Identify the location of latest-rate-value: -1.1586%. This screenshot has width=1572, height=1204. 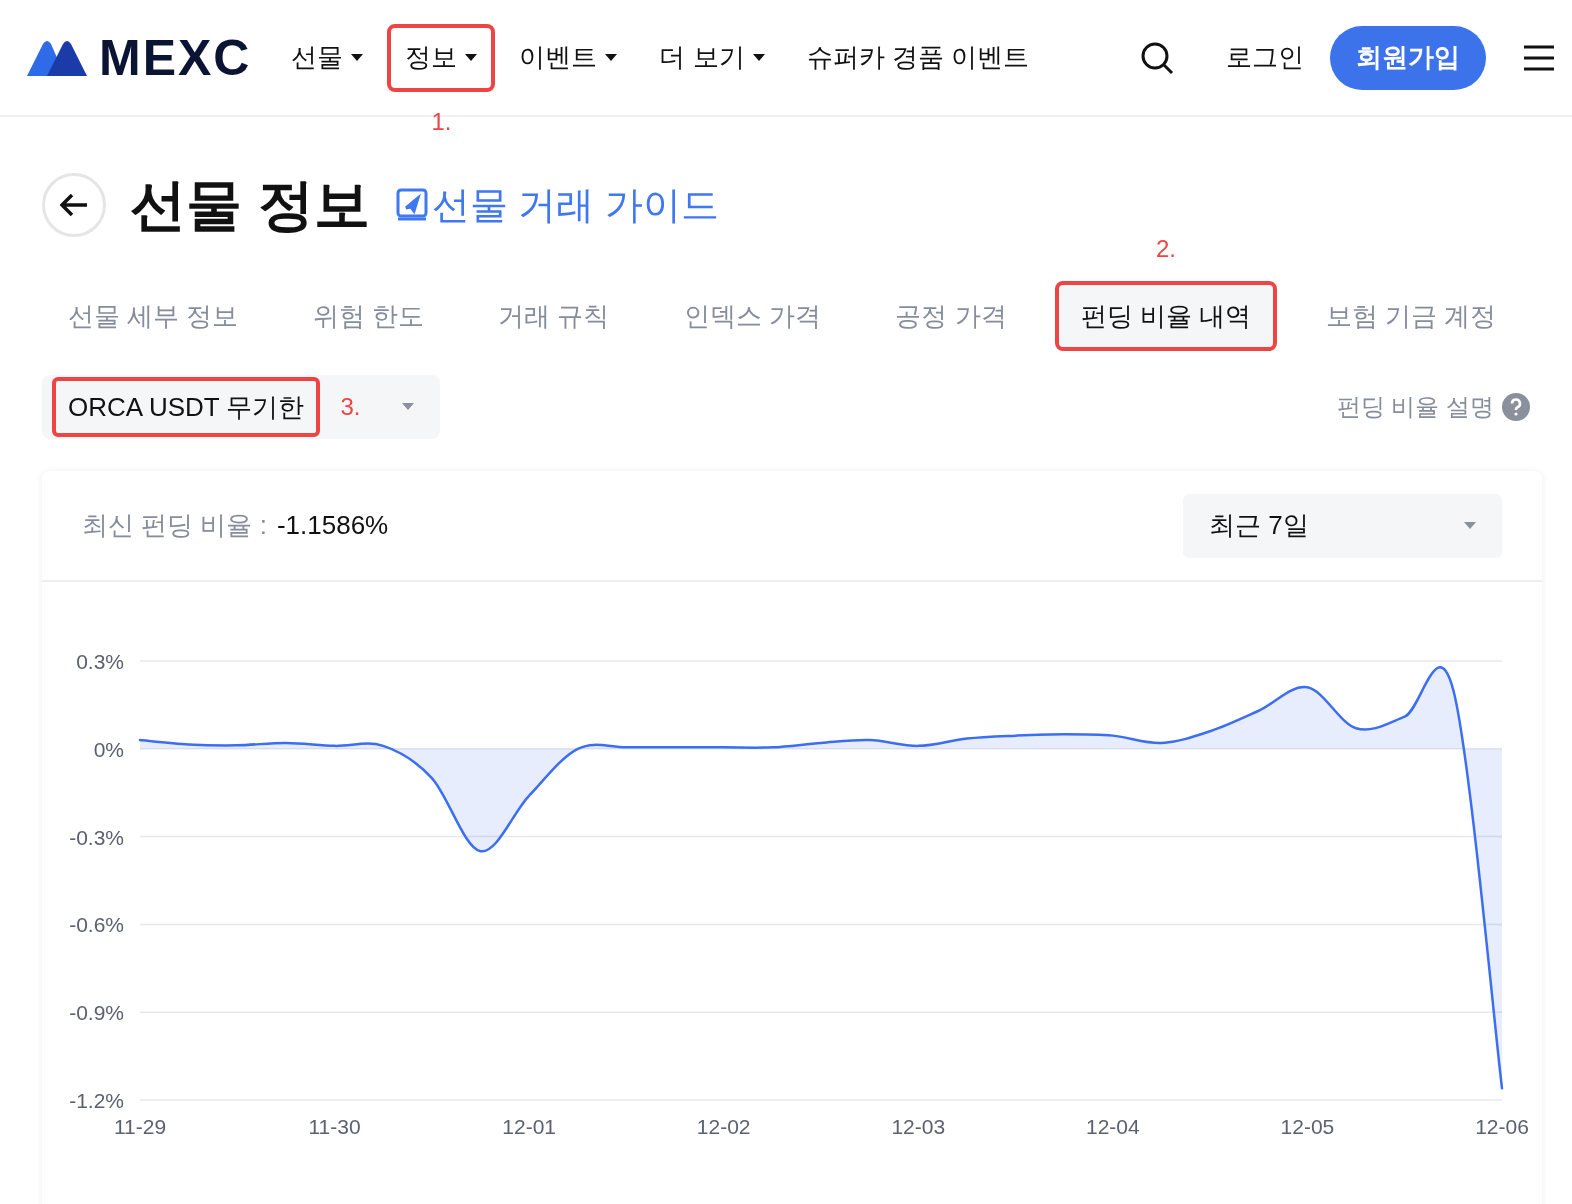
(332, 525).